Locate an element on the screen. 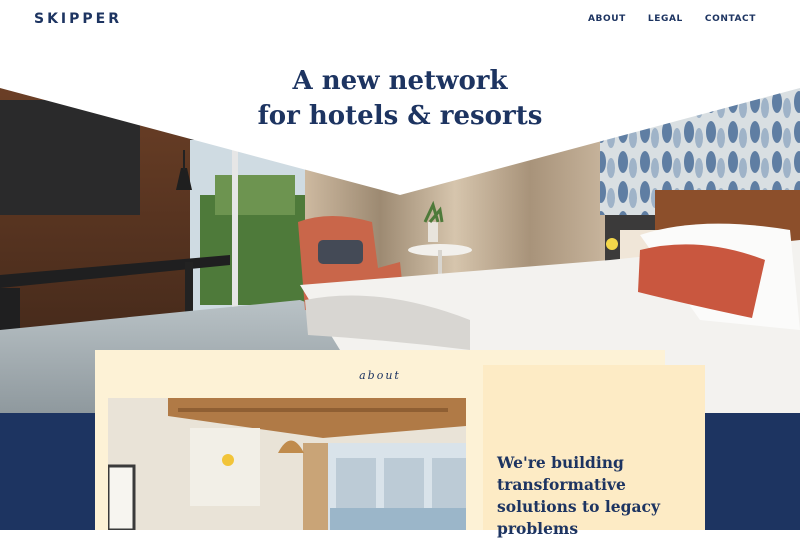 The height and width of the screenshot is (540, 800). hero-headline: A new network for hotels & resorts is located at coordinates (400, 99).